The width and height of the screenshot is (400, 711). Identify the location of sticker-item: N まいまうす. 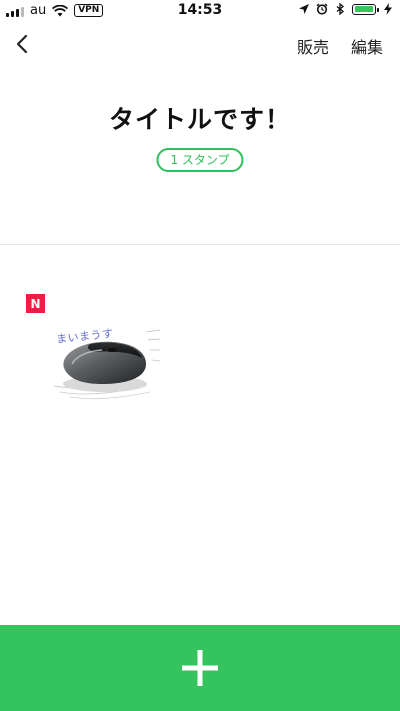
(94, 350).